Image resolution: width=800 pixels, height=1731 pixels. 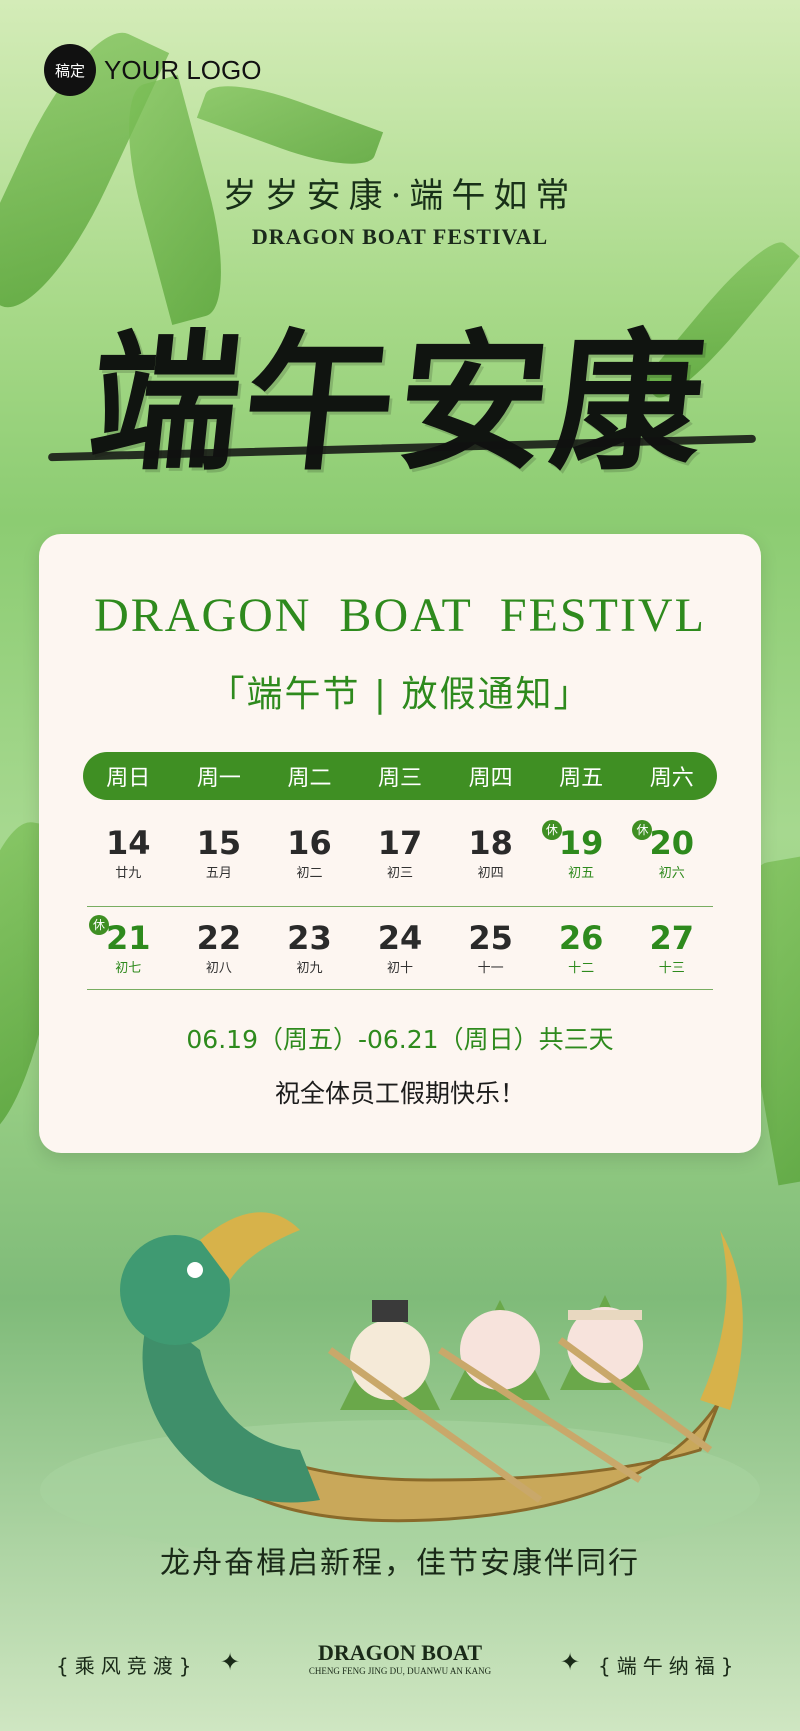 I want to click on calendar-day: 25 十一, so click(x=490, y=952).